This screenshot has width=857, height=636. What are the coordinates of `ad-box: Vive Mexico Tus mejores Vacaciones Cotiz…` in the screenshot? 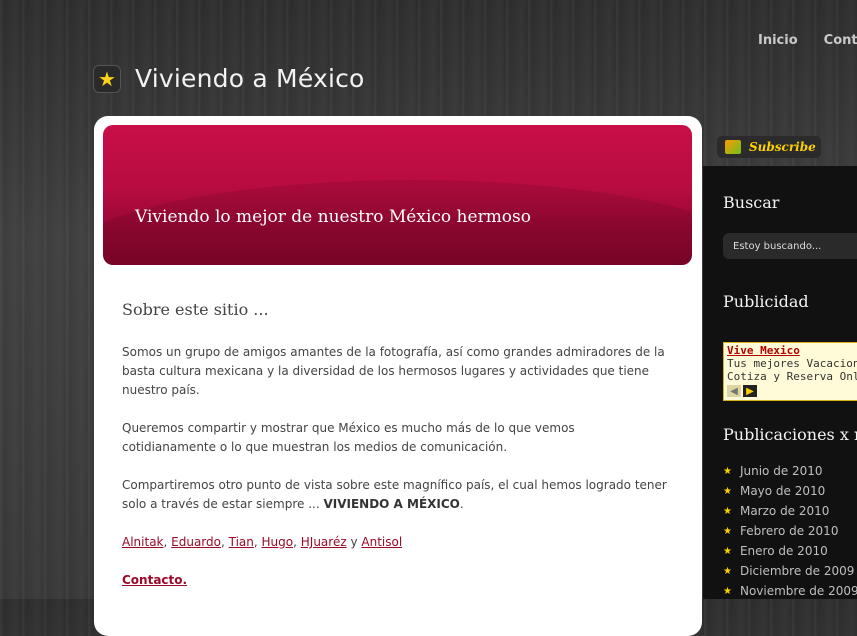 It's located at (790, 371).